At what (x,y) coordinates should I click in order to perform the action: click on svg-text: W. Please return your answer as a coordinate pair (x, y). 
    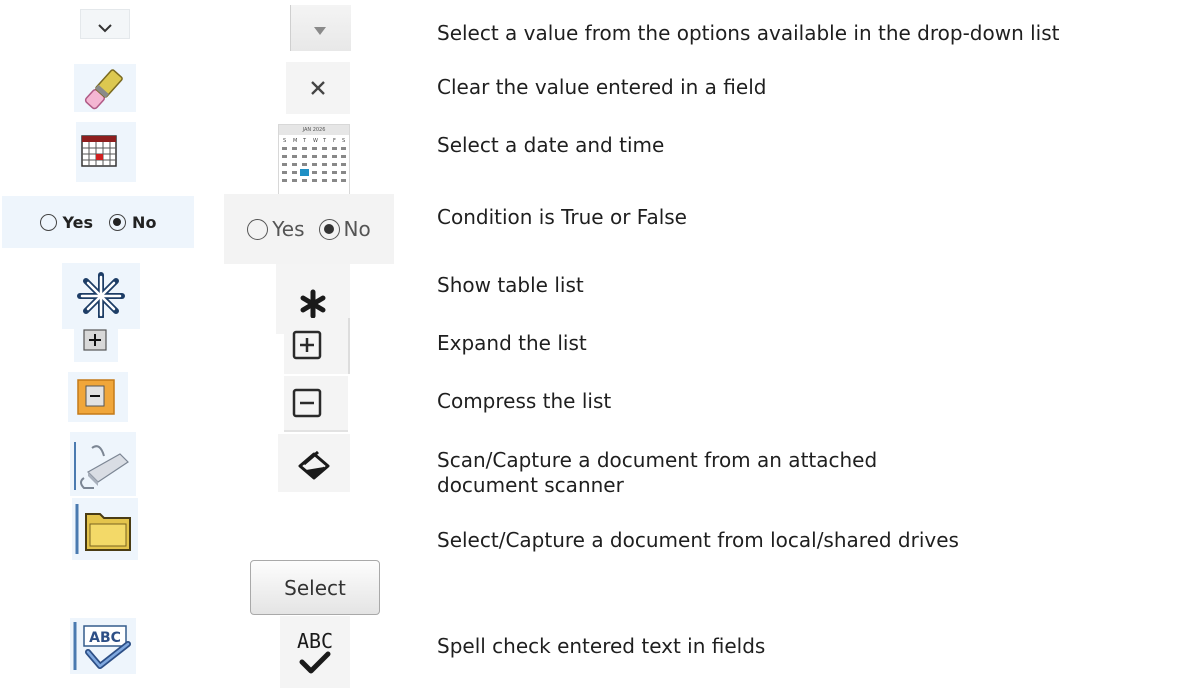
    Looking at the image, I should click on (315, 141).